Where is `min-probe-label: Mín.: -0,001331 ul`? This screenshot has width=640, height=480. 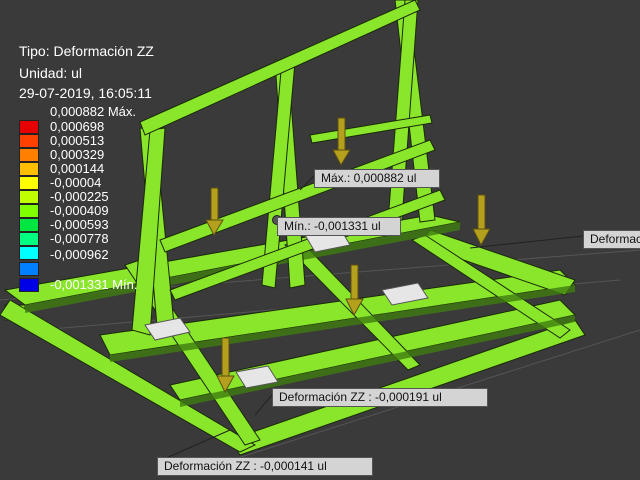
min-probe-label: Mín.: -0,001331 ul is located at coordinates (339, 226).